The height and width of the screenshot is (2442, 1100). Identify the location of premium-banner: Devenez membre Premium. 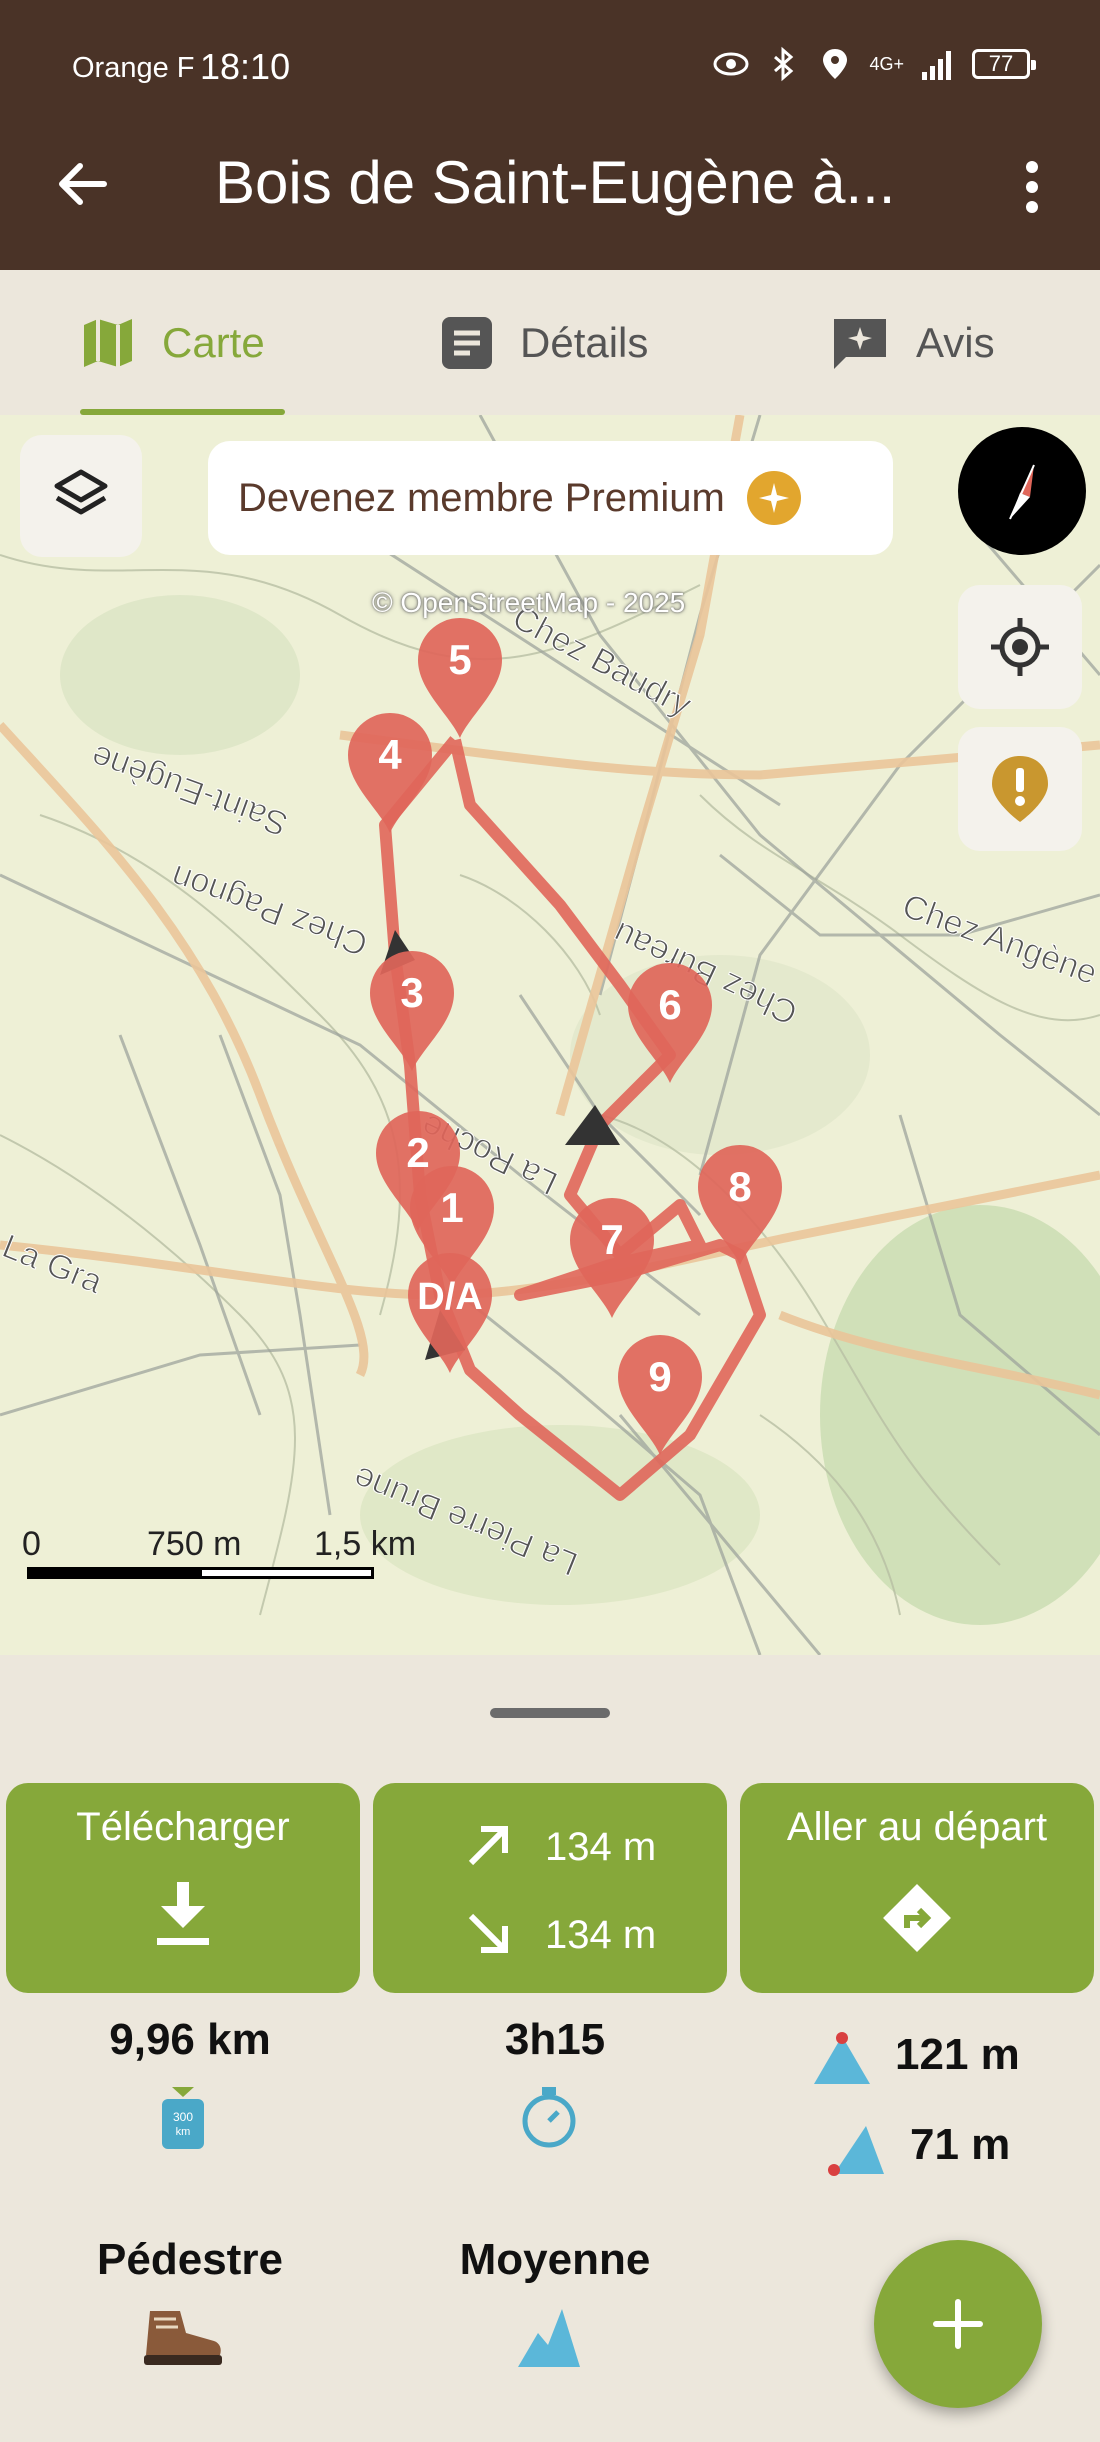
(550, 498).